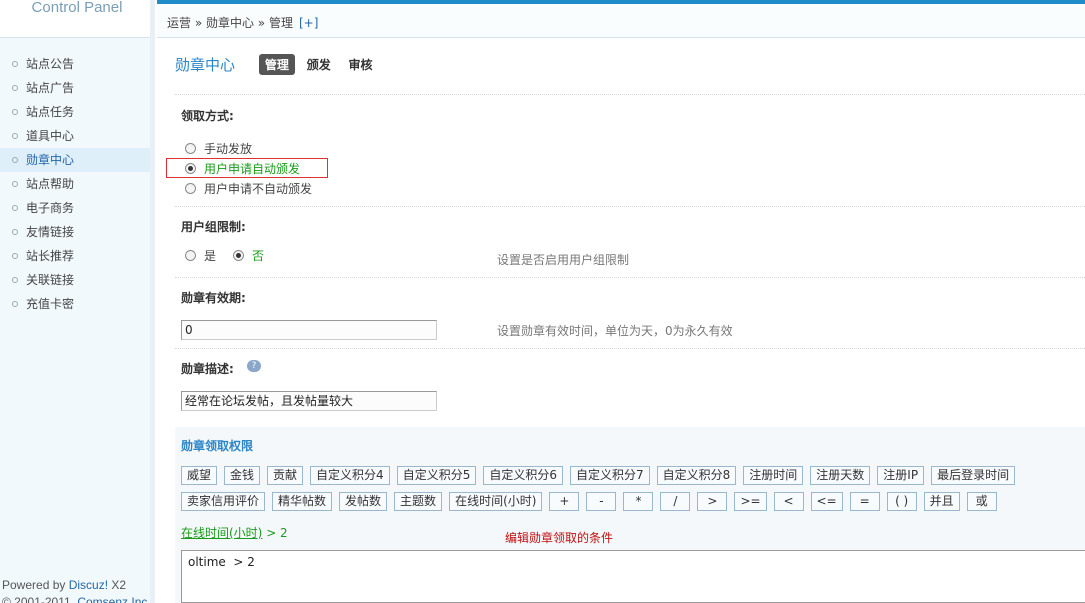 Image resolution: width=1085 pixels, height=603 pixels. What do you see at coordinates (973, 475) in the screenshot?
I see `cond-button-lastlogin: 最后登录时间` at bounding box center [973, 475].